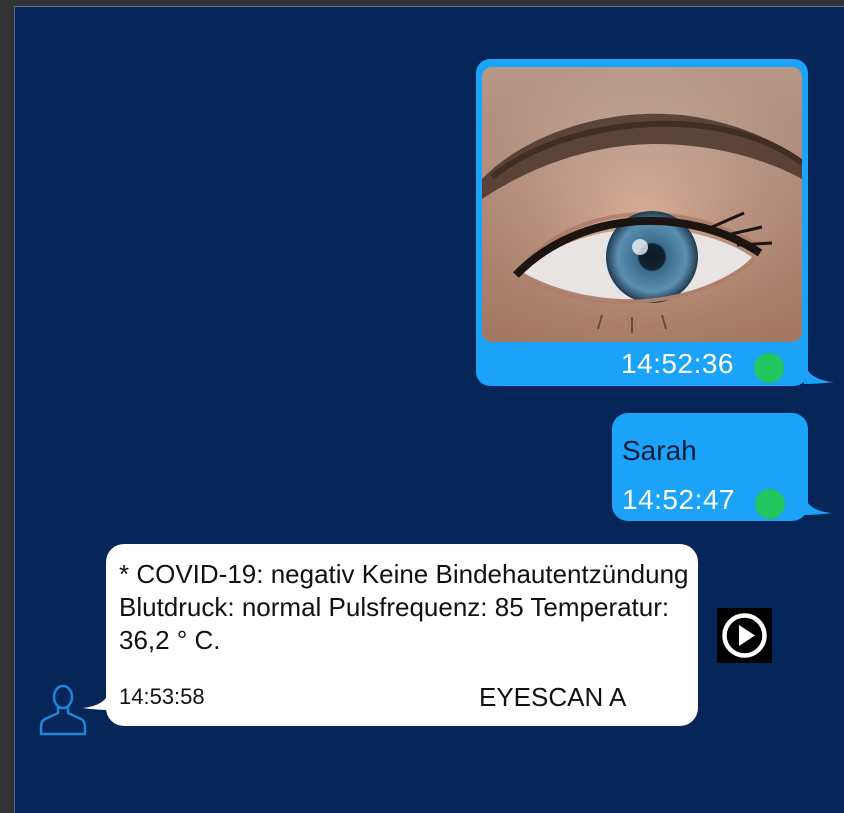  What do you see at coordinates (677, 363) in the screenshot?
I see `image-message-time: 14:52:36` at bounding box center [677, 363].